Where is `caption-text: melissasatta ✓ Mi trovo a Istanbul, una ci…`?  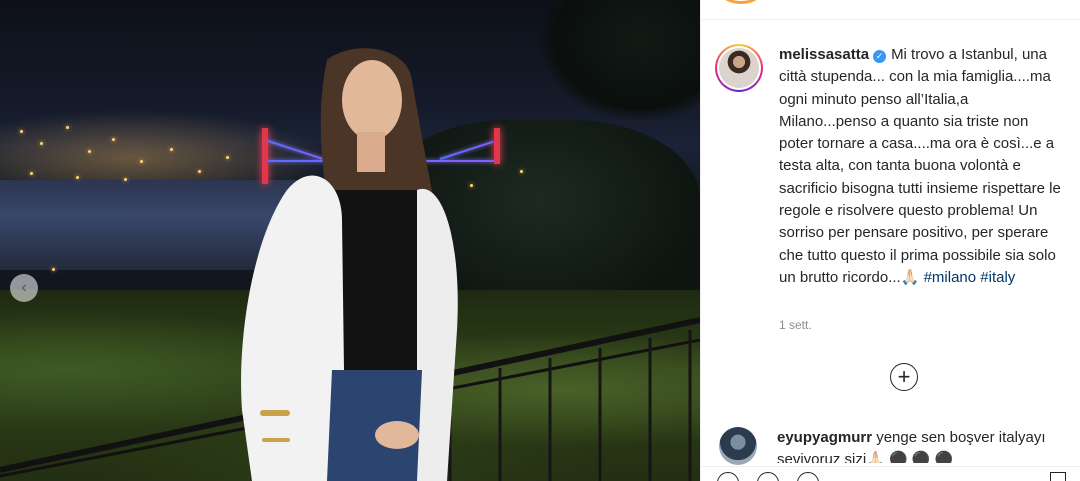 caption-text: melissasatta ✓ Mi trovo a Istanbul, una ci… is located at coordinates (921, 166).